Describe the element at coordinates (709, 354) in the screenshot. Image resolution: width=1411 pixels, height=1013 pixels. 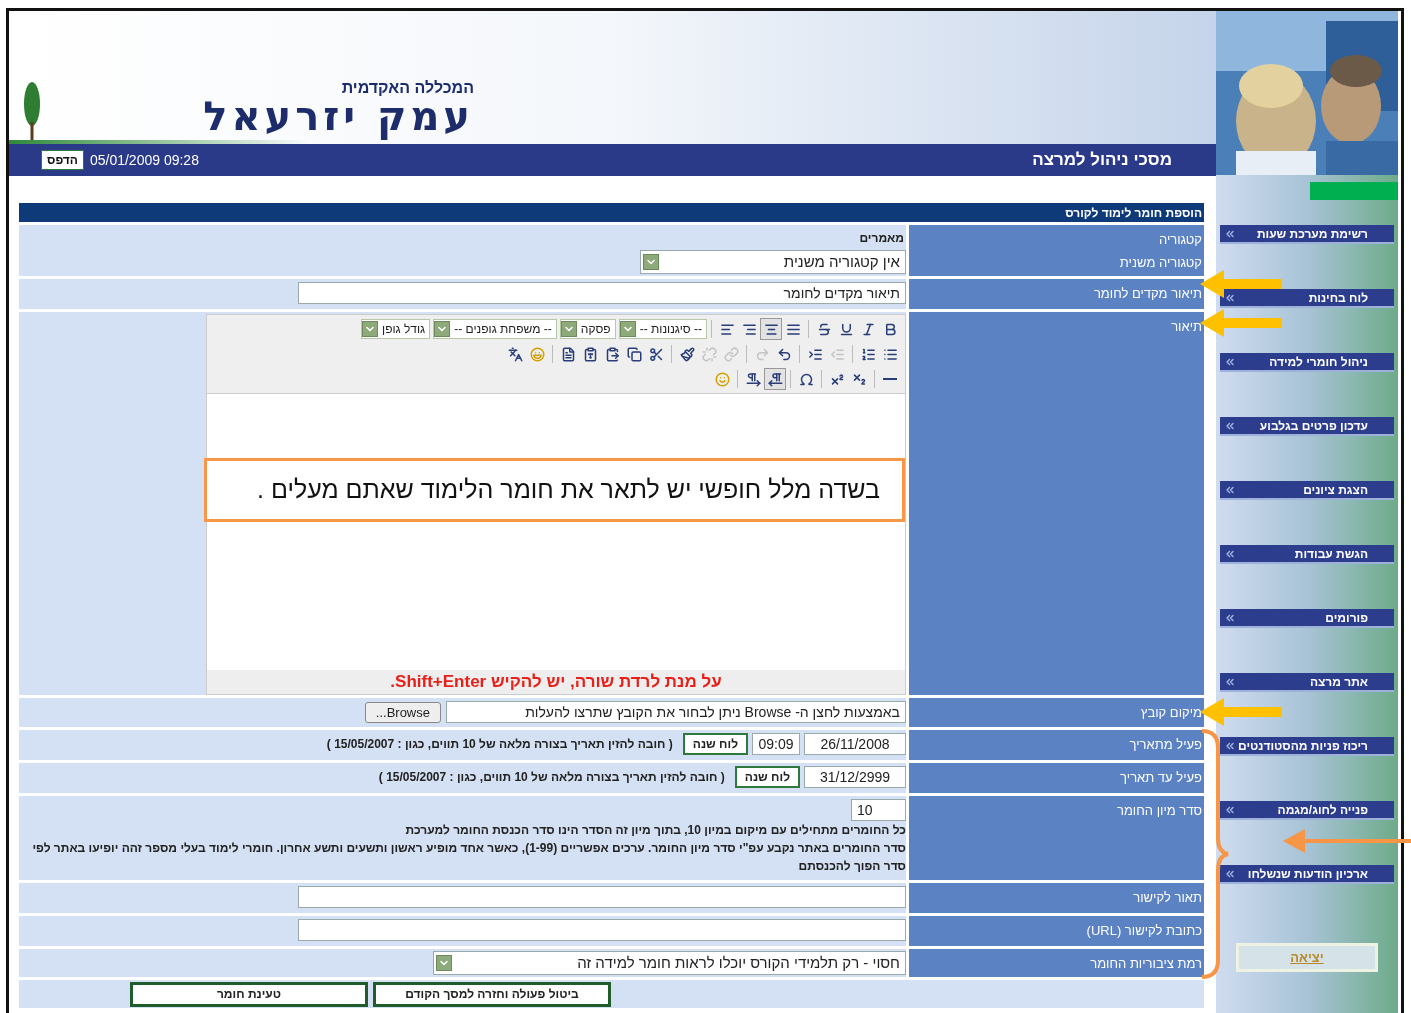
I see `unlink-icon` at that location.